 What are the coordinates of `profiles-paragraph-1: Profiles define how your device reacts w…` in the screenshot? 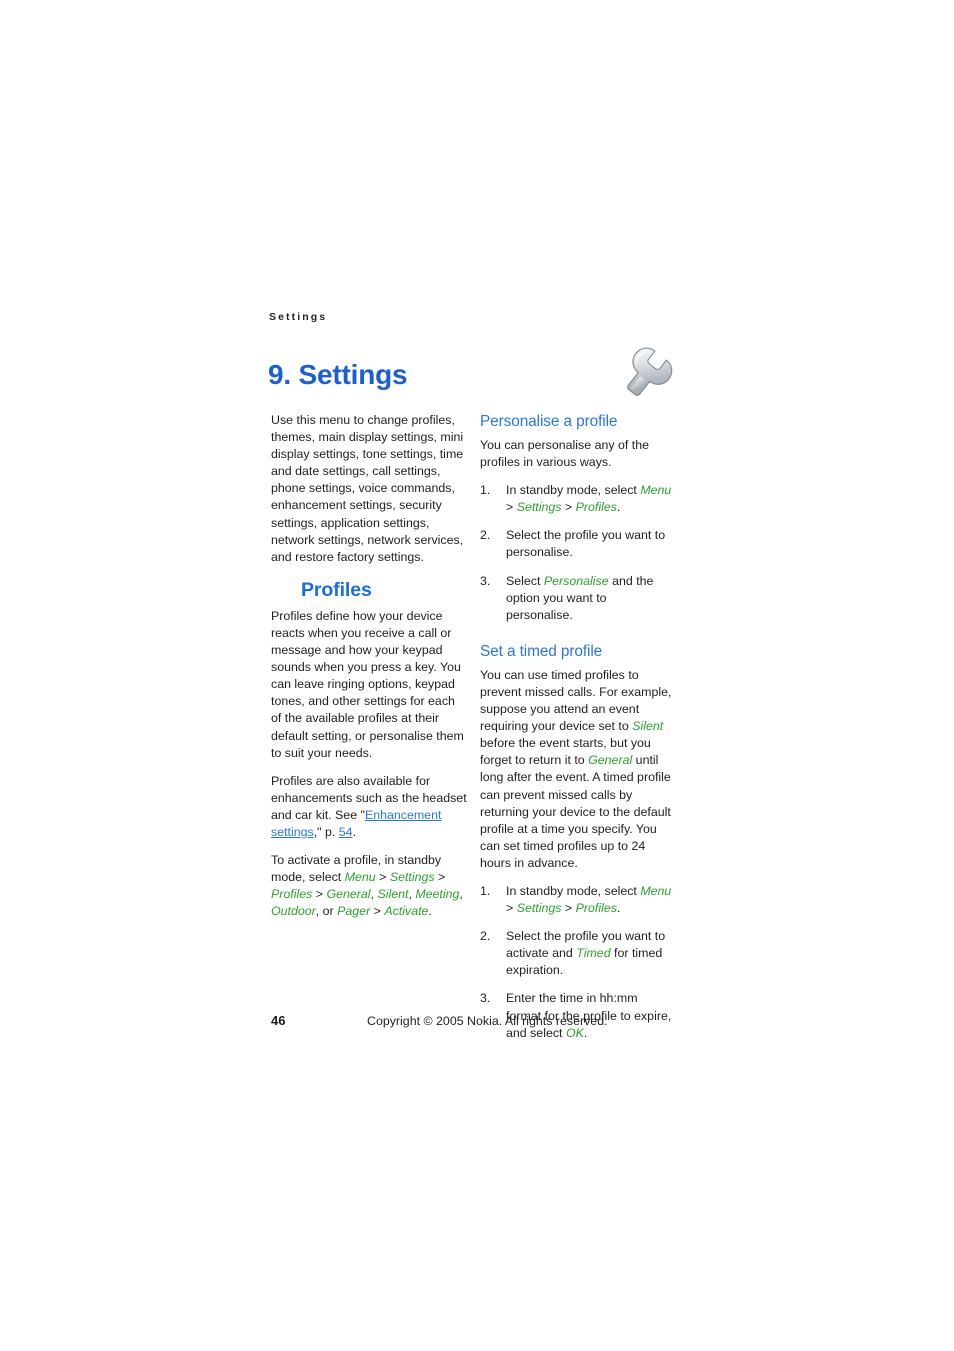 It's located at (367, 684).